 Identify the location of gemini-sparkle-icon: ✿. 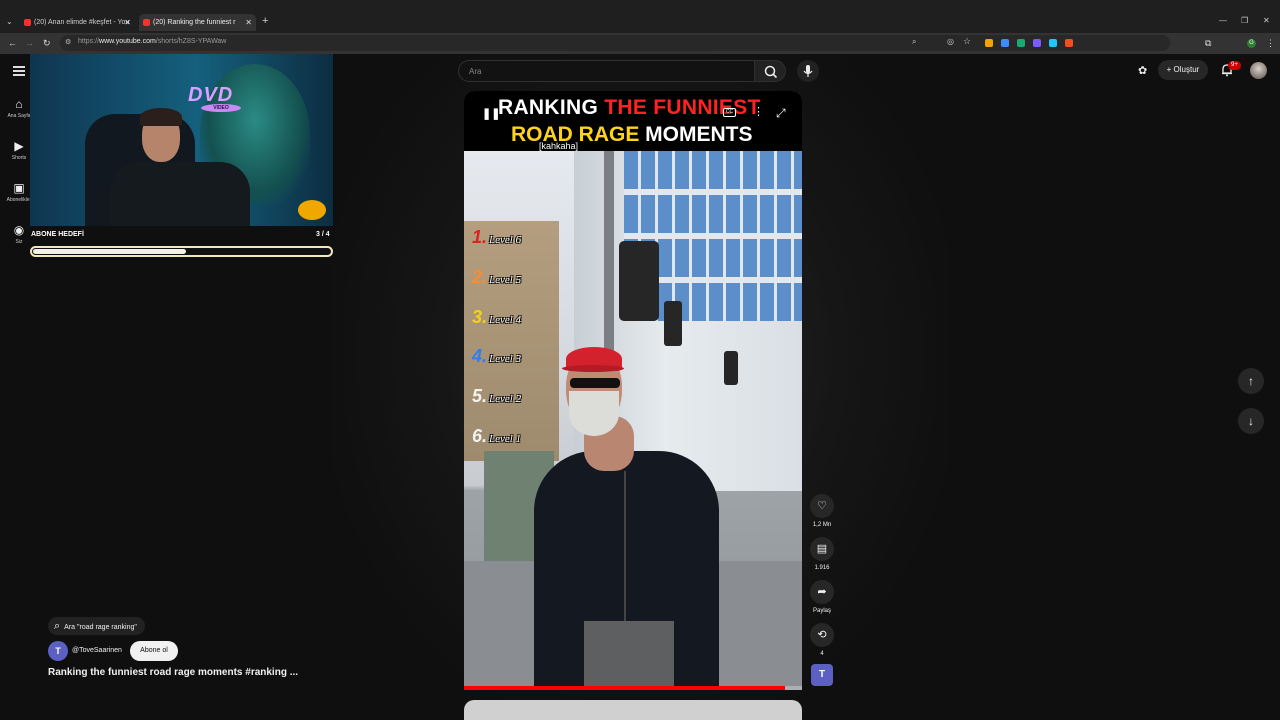
(1142, 70).